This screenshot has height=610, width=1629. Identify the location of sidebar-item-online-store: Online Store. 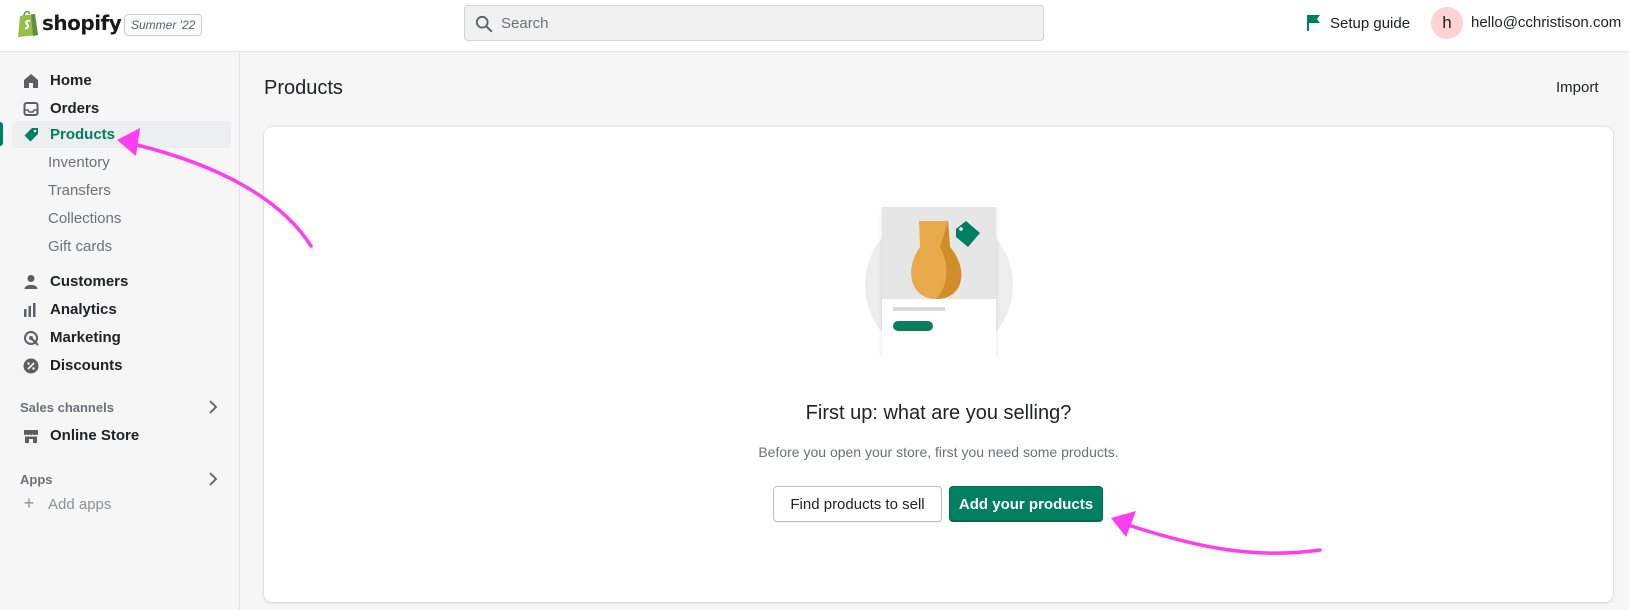
(121, 435).